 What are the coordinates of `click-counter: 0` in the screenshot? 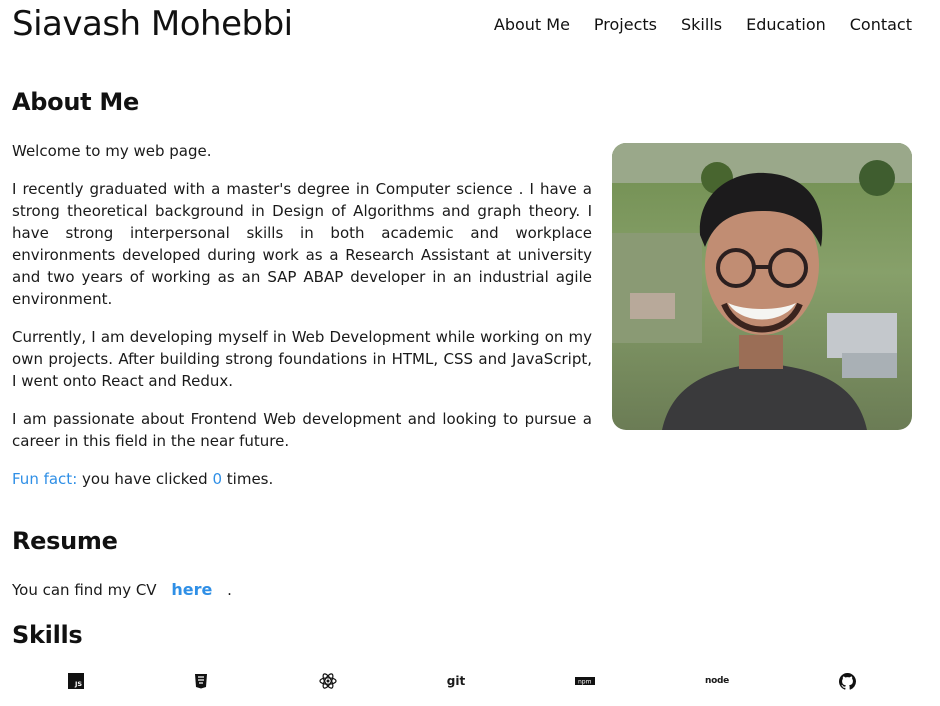 It's located at (217, 479).